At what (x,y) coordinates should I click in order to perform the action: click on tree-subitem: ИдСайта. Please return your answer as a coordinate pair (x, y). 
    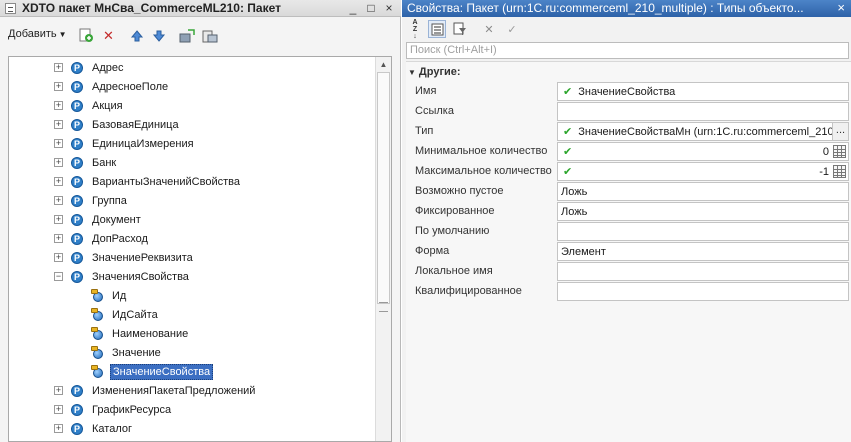
    Looking at the image, I should click on (125, 314).